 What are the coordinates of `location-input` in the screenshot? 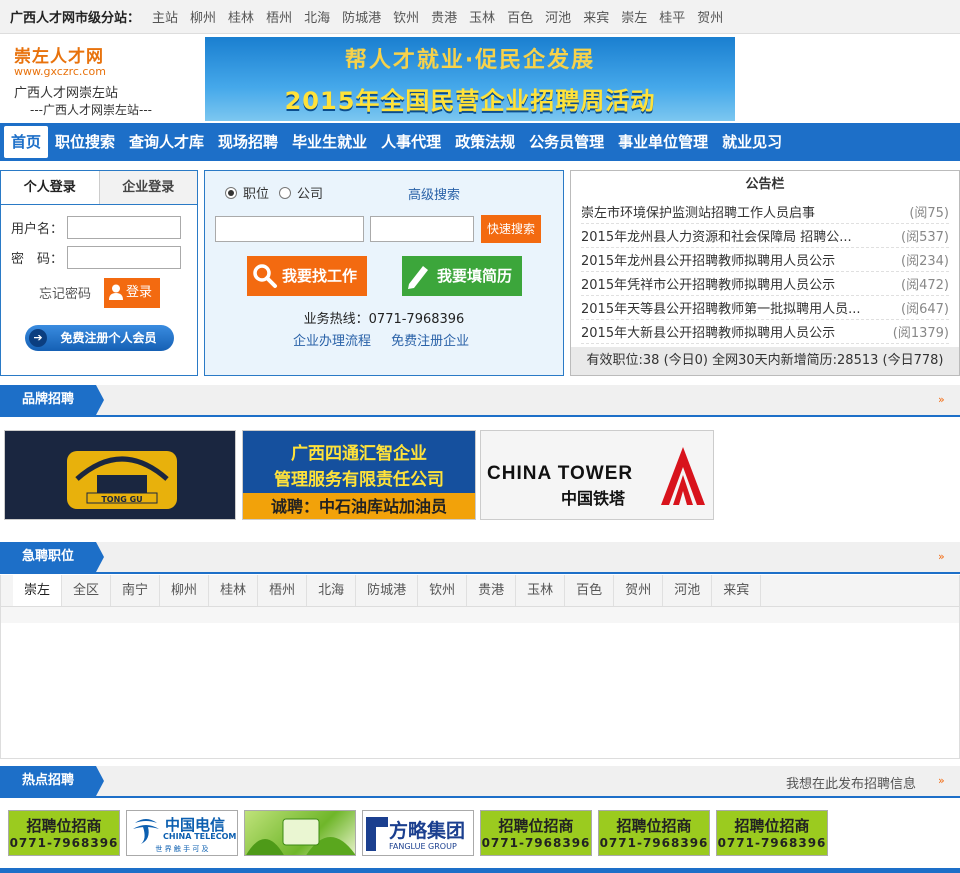 It's located at (422, 229).